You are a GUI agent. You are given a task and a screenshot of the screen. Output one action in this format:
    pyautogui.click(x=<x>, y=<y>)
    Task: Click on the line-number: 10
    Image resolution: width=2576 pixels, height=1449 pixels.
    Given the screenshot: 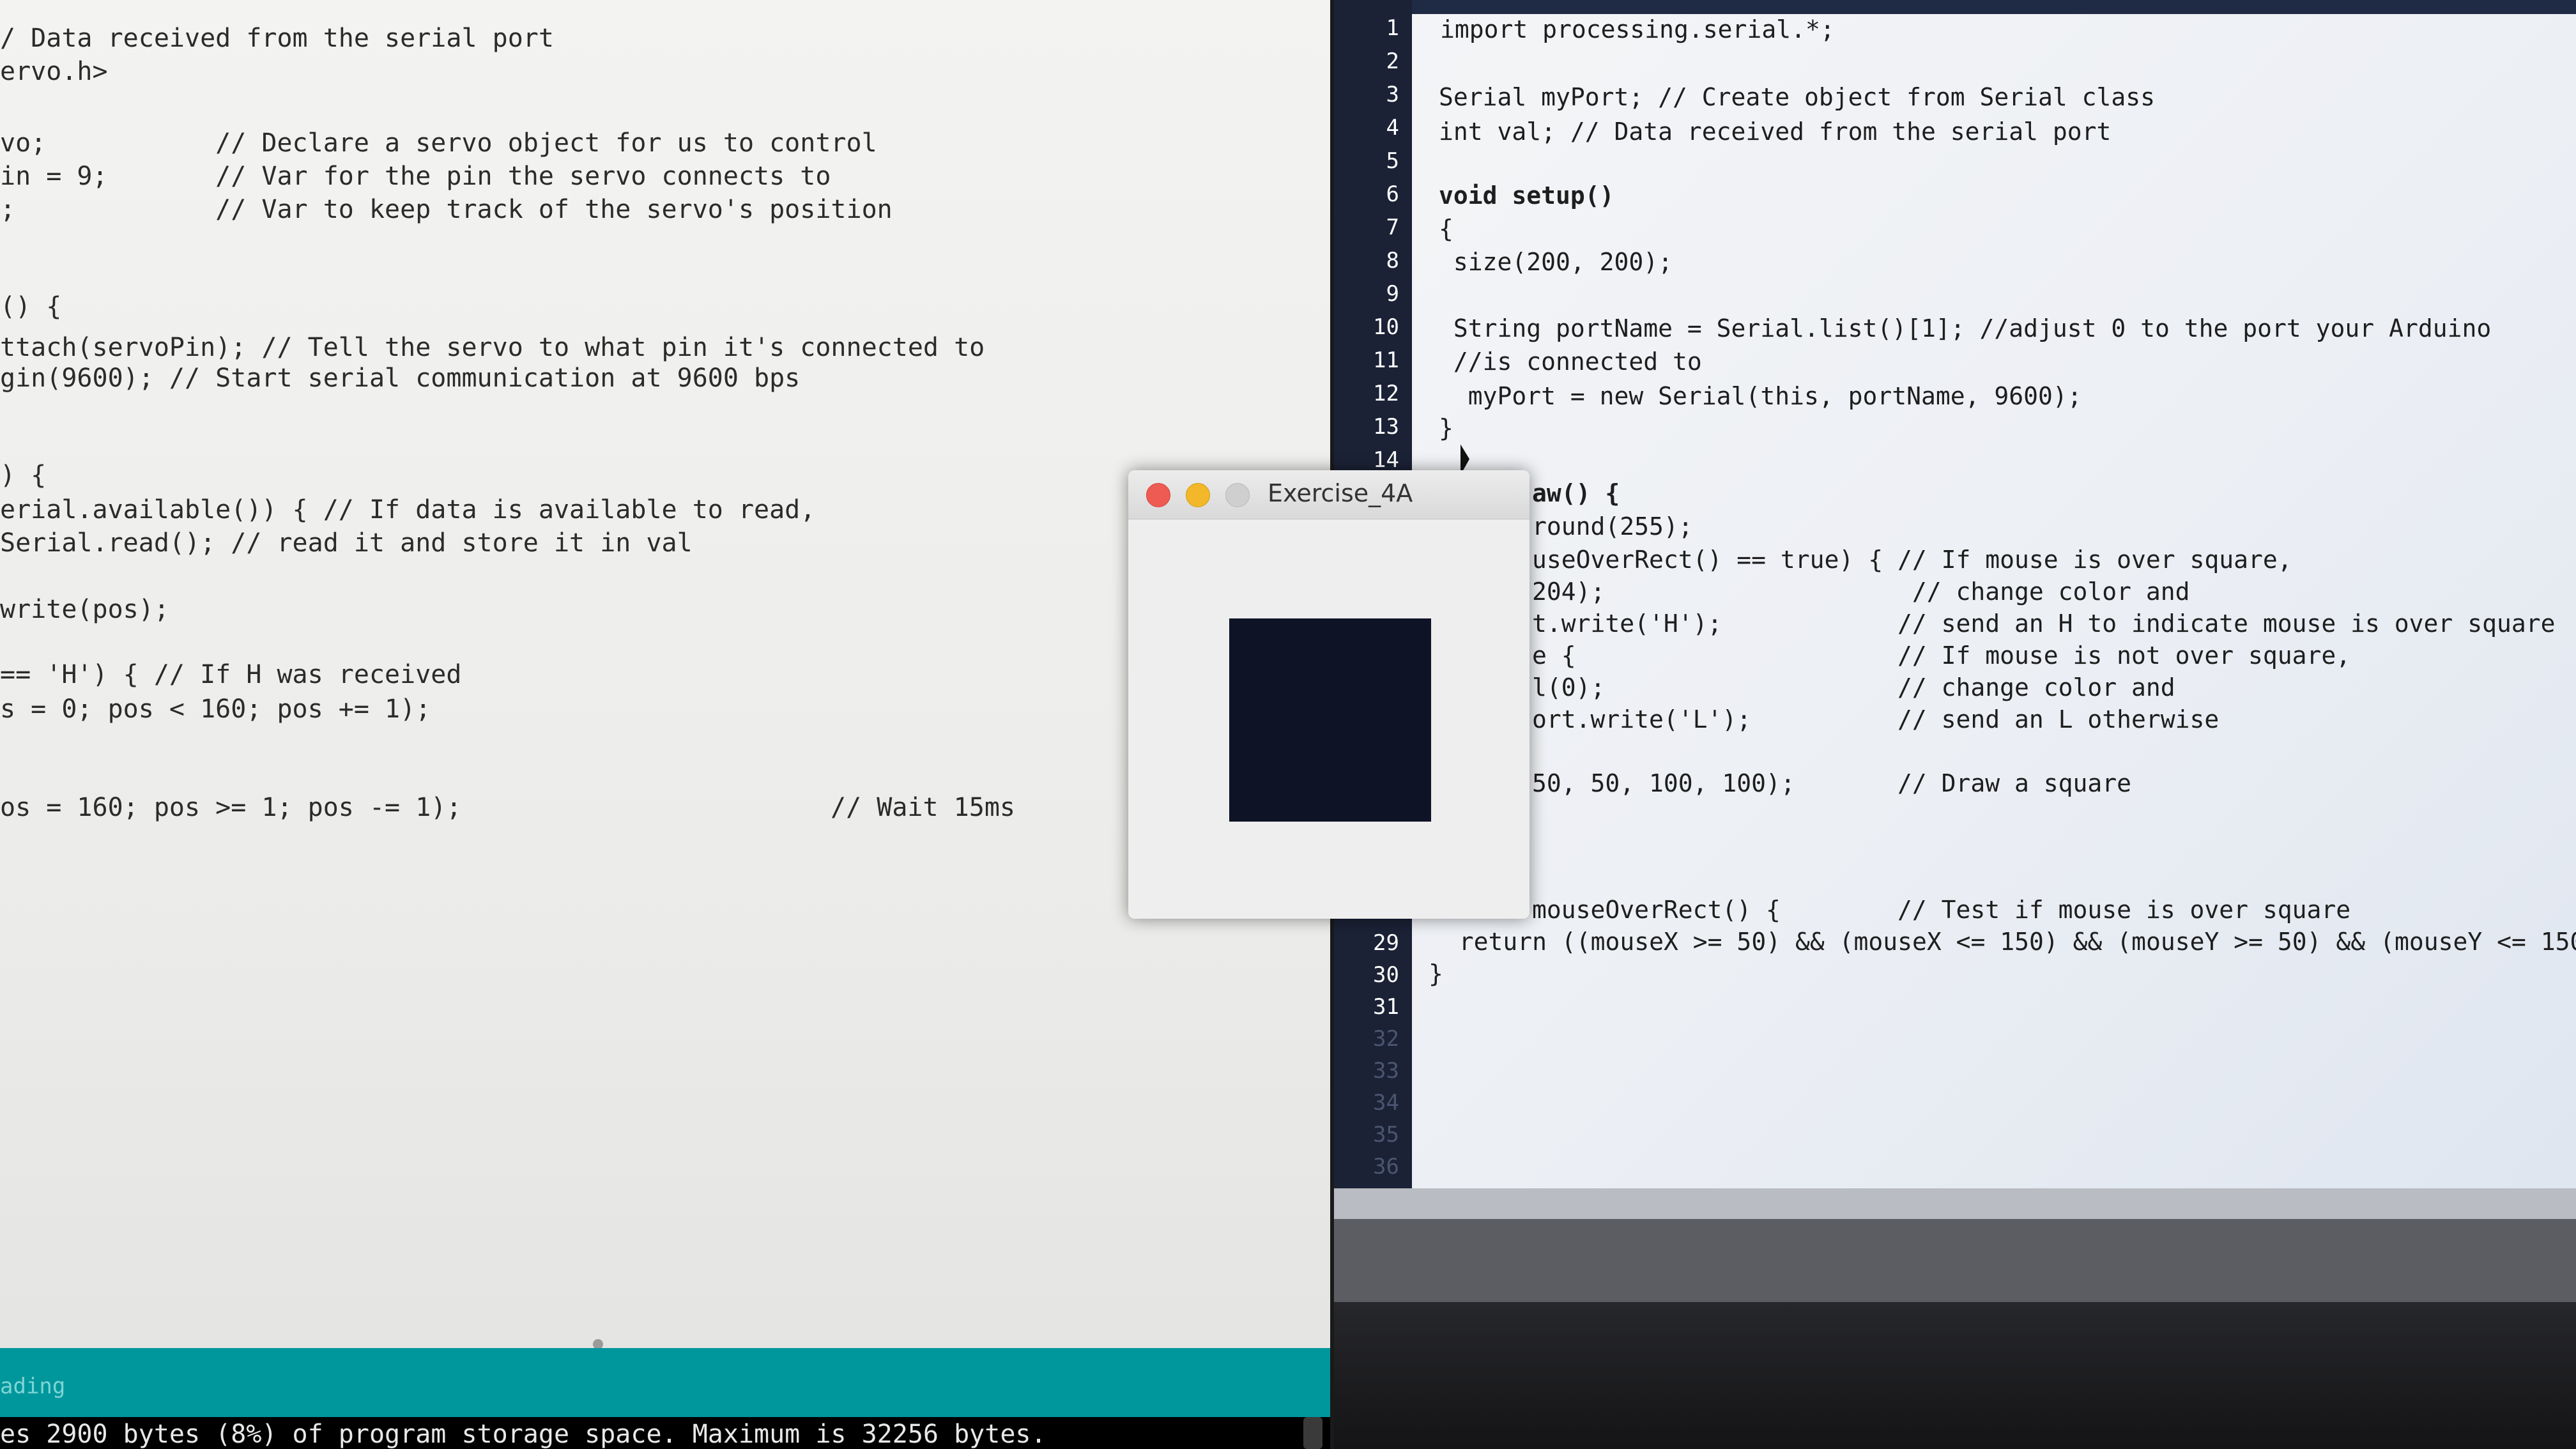 What is the action you would take?
    pyautogui.click(x=1386, y=327)
    